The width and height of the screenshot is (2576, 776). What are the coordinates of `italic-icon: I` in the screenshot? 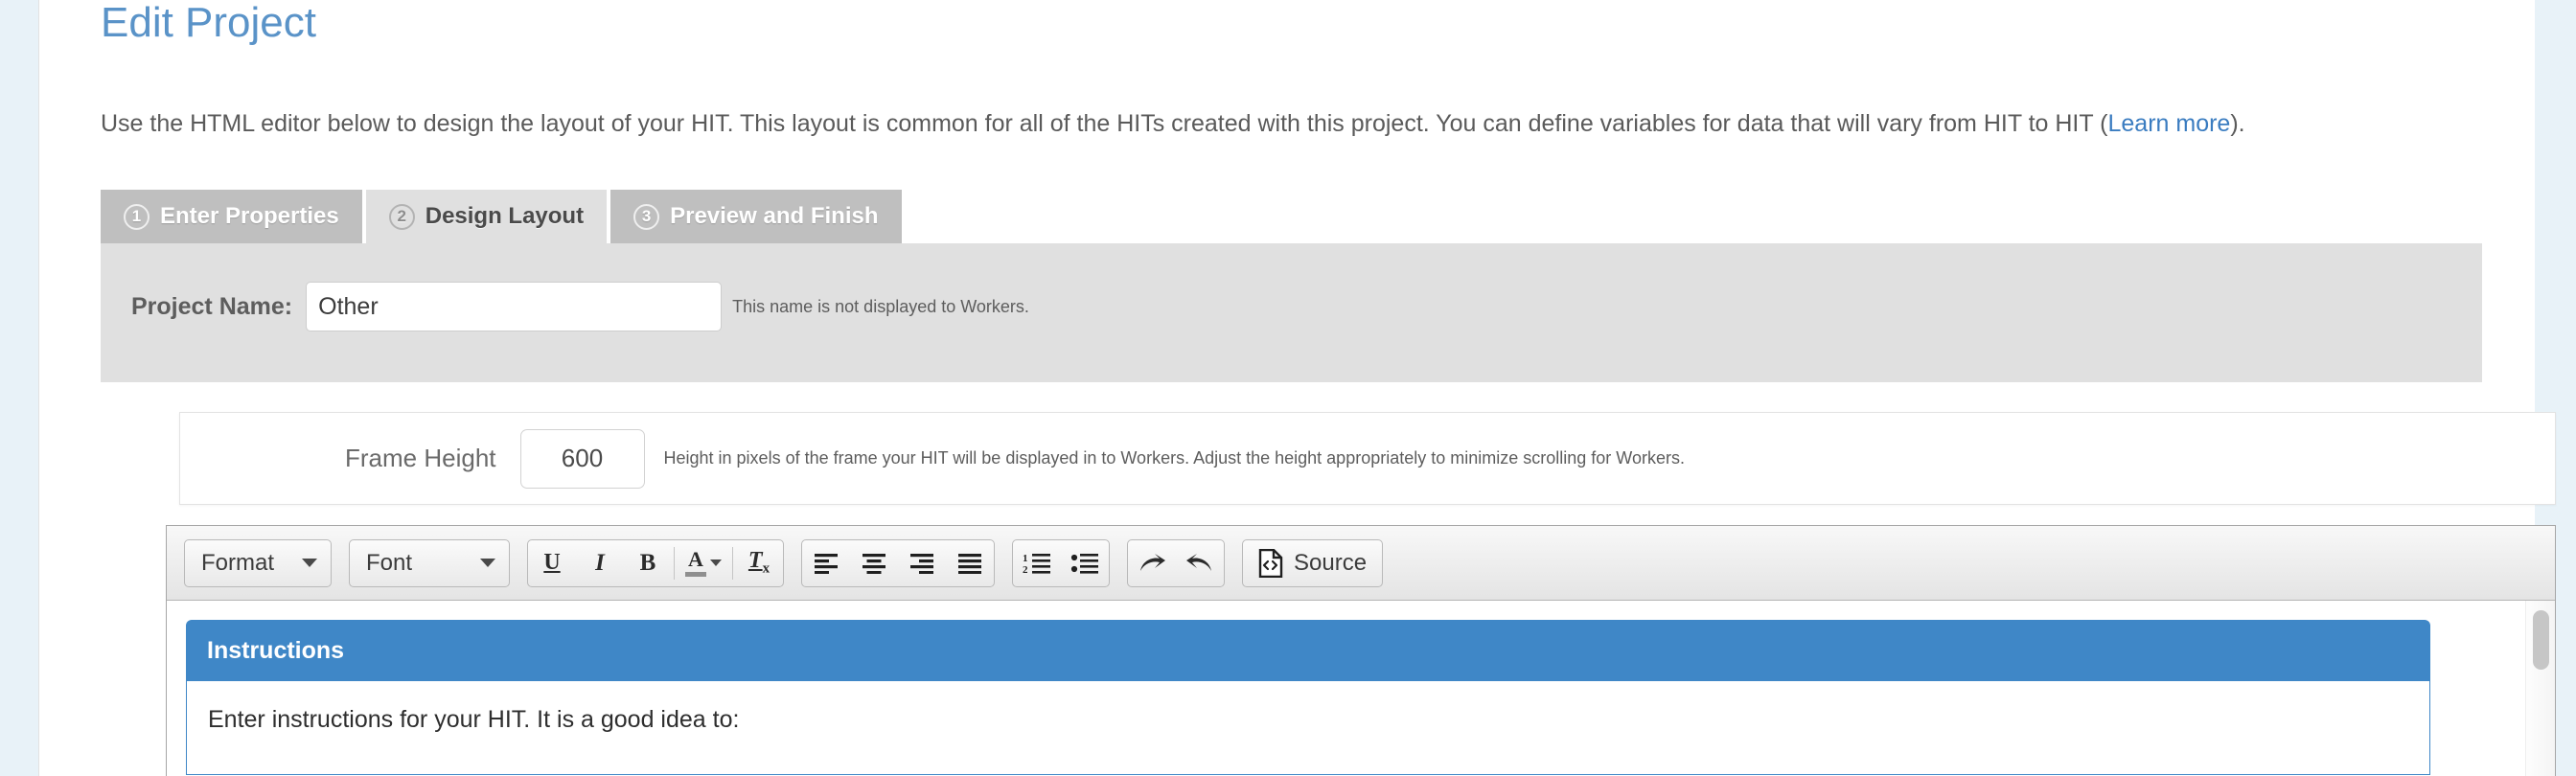 It's located at (600, 562).